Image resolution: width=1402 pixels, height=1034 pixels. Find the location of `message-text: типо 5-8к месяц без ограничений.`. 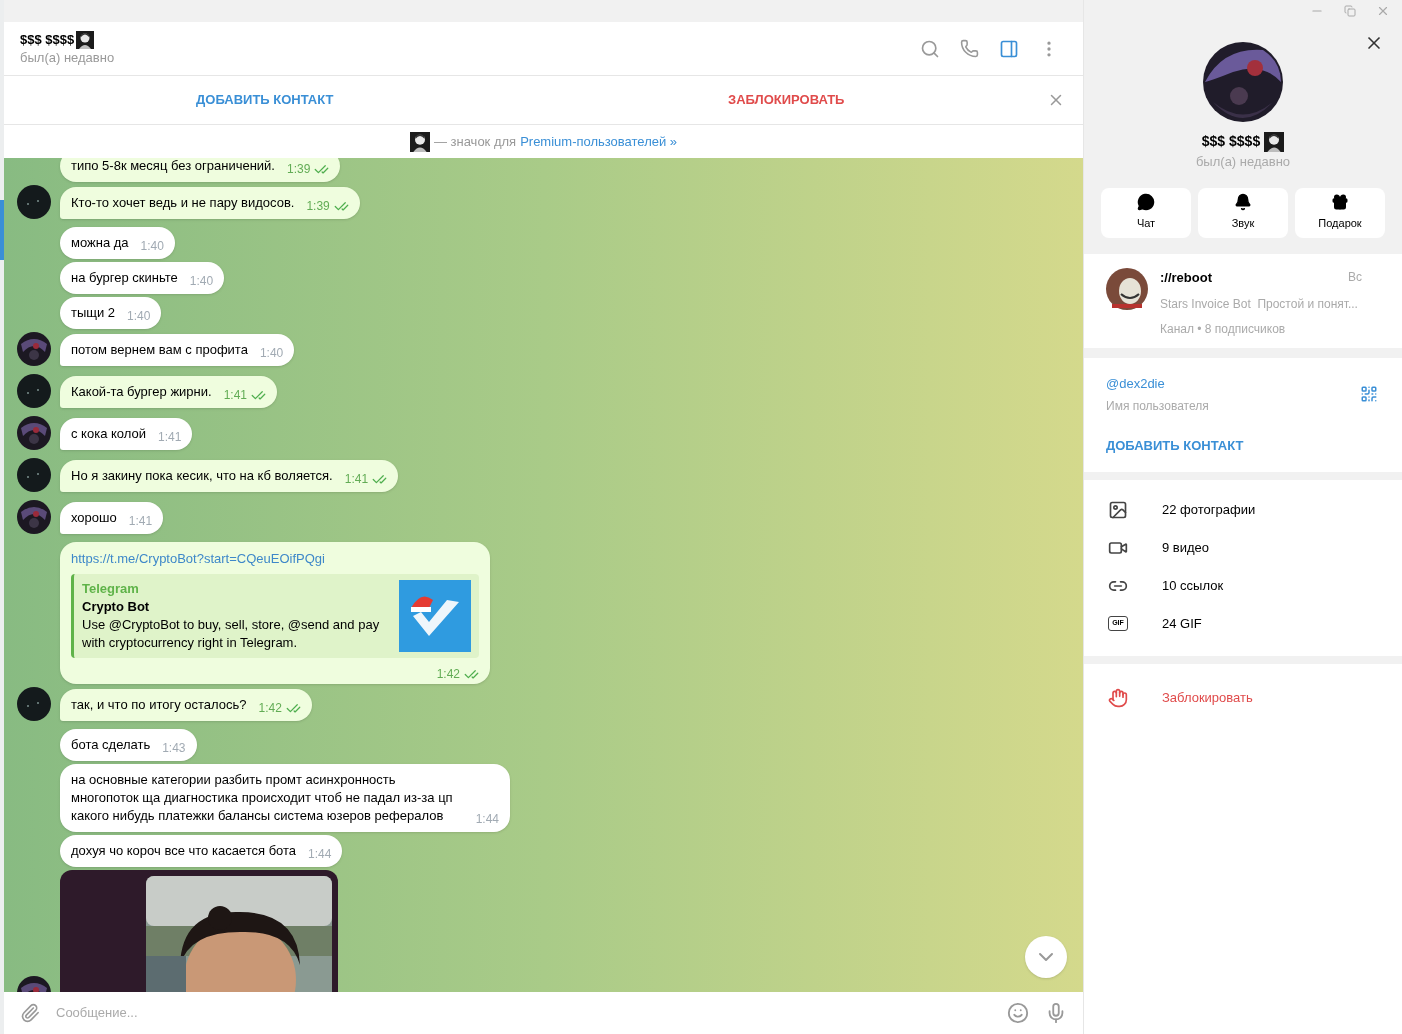

message-text: типо 5-8к месяц без ограничений. is located at coordinates (173, 166).